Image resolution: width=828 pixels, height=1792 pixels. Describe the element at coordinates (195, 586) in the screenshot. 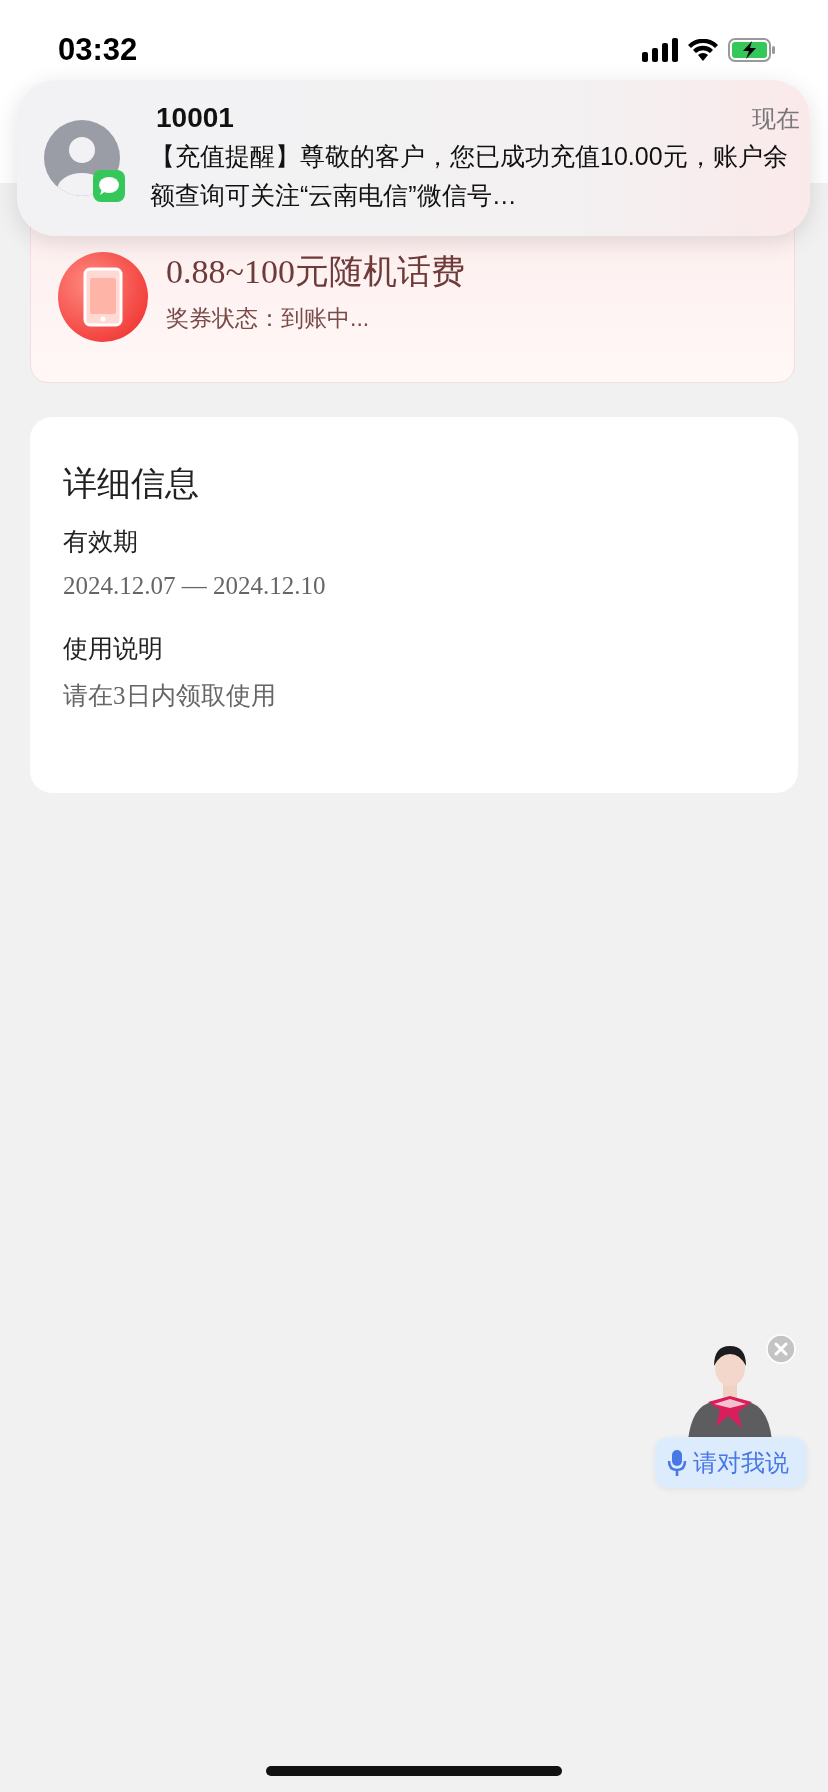

I see `detail-value: 2024.12.07 — 2024.12.10` at that location.